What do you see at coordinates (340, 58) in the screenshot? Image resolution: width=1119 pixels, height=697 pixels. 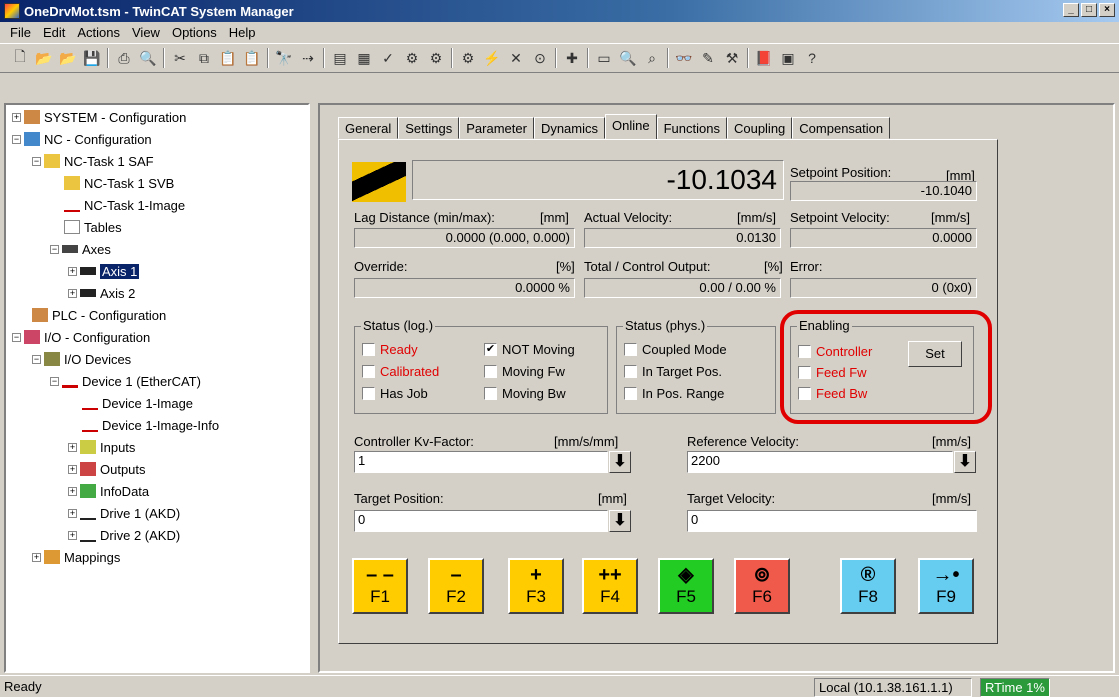 I see `generate-mappings-icon: ▤` at bounding box center [340, 58].